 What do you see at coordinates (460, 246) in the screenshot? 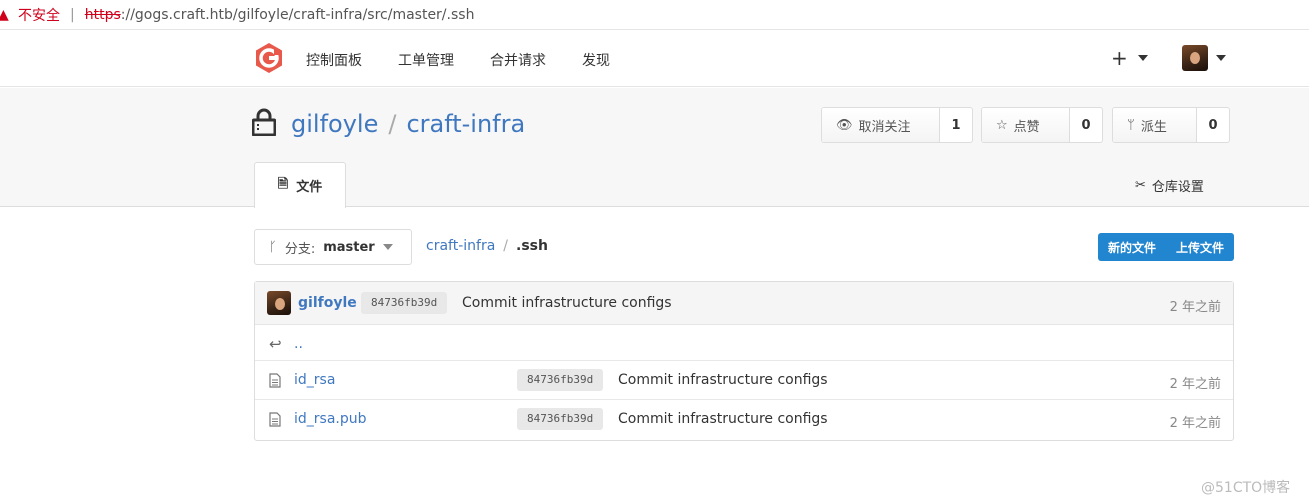
I see `breadcrumb-root: craft-infra` at bounding box center [460, 246].